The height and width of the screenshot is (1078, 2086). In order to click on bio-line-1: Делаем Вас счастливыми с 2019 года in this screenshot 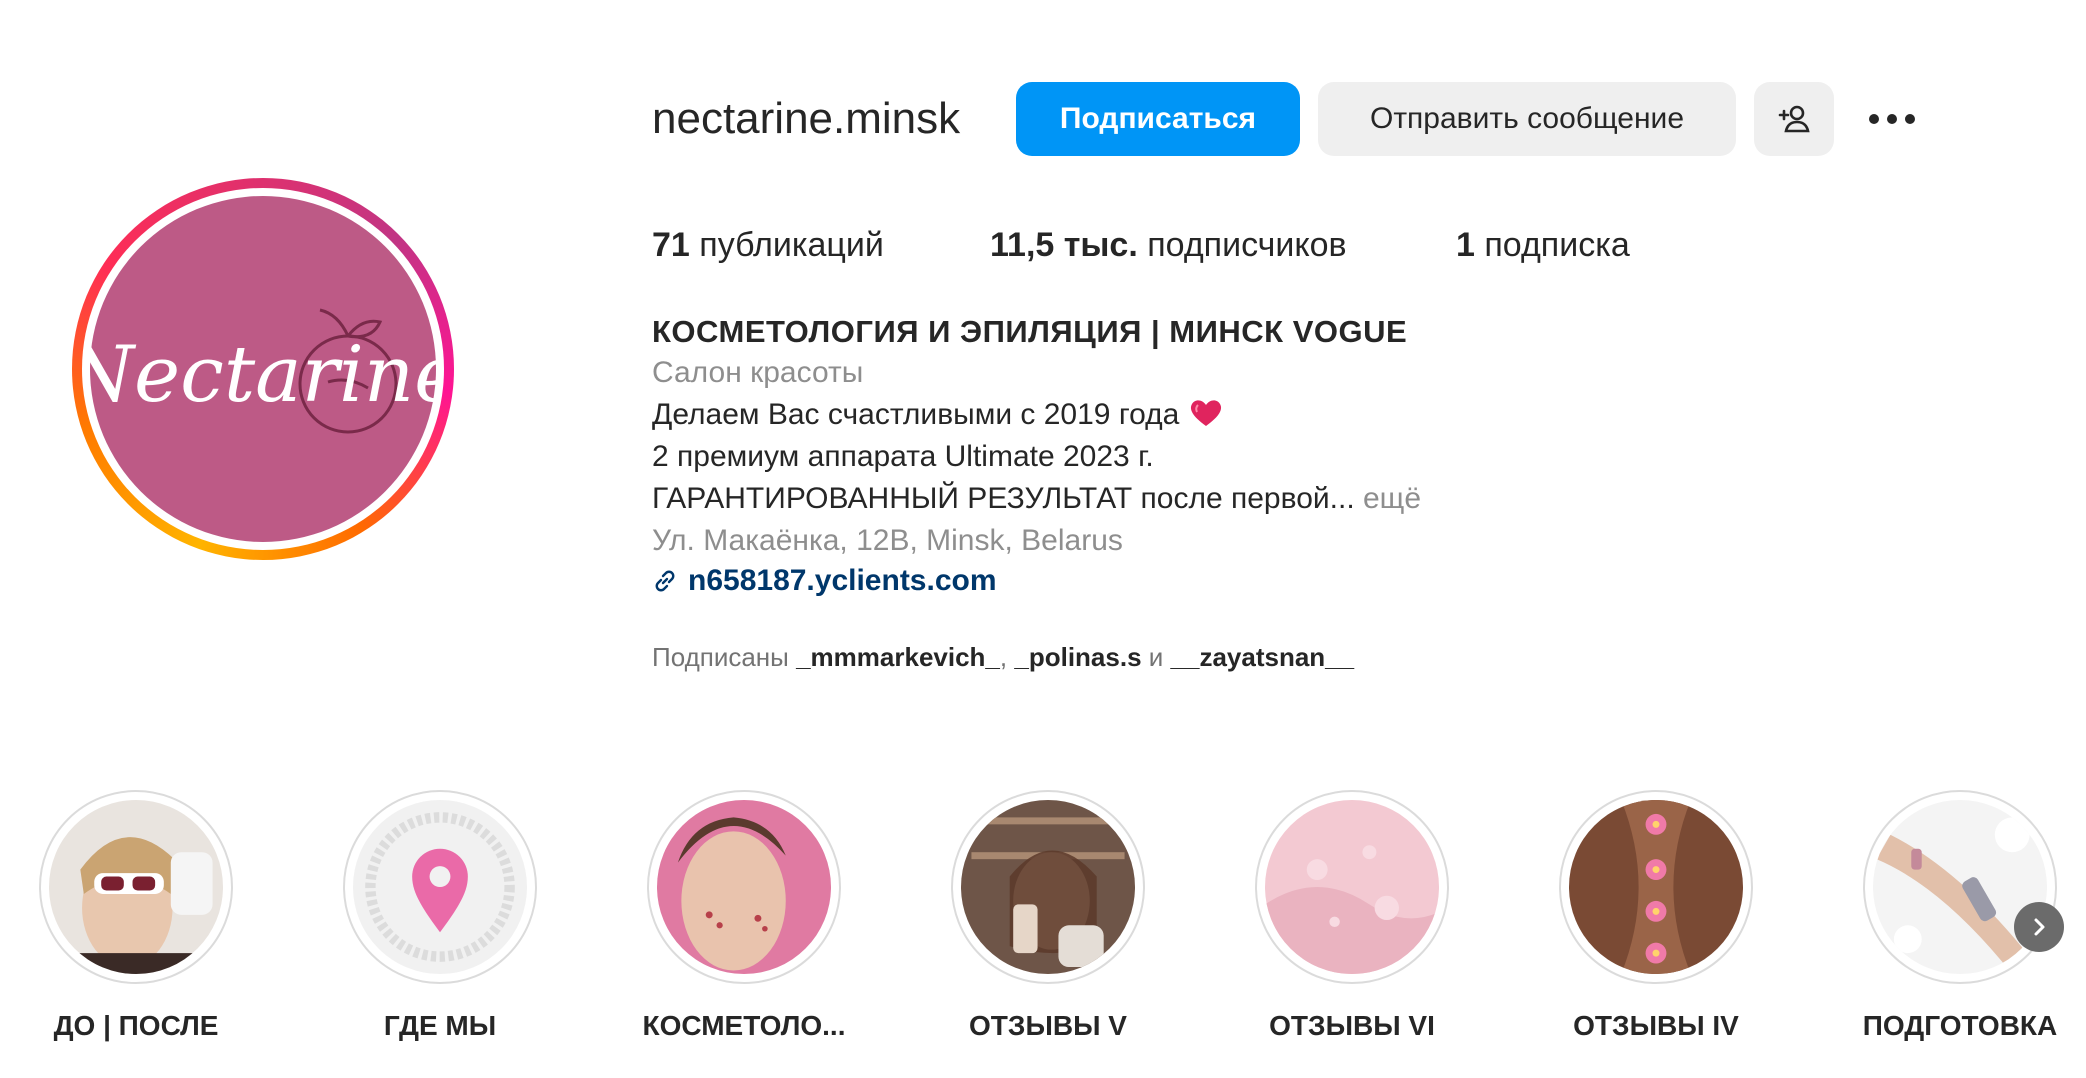, I will do `click(938, 415)`.